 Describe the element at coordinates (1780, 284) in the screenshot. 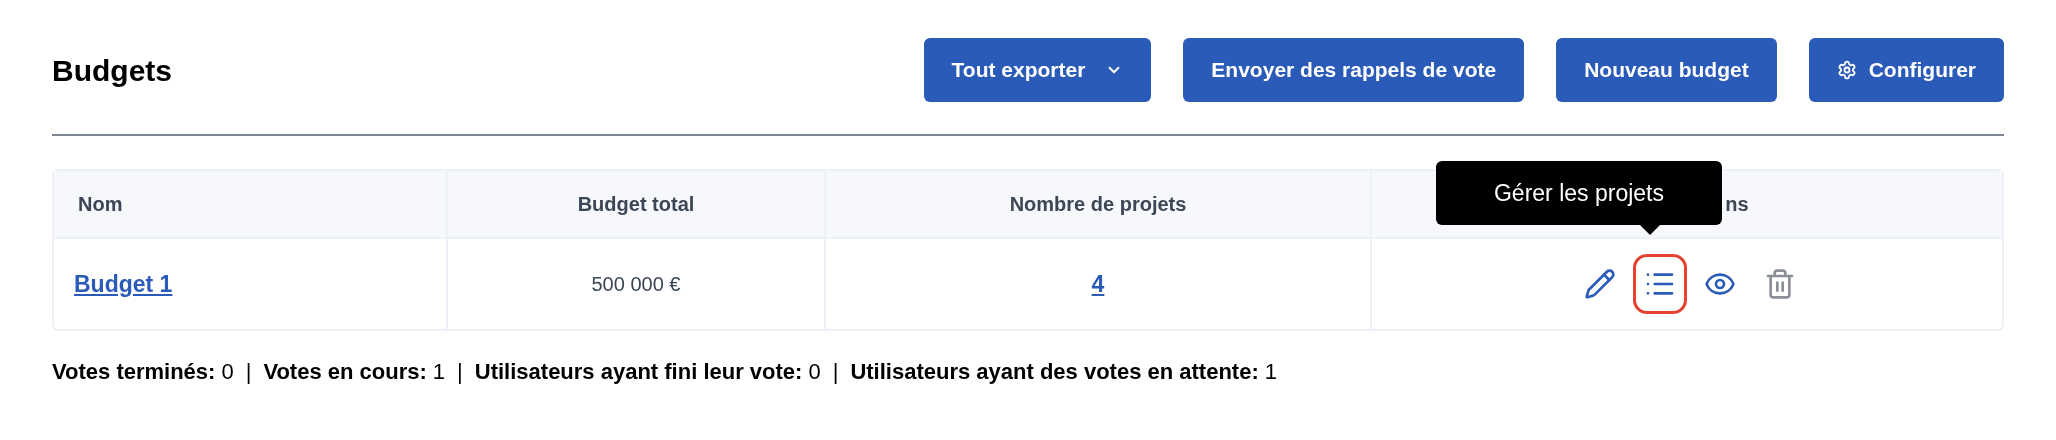

I see `trash-icon` at that location.